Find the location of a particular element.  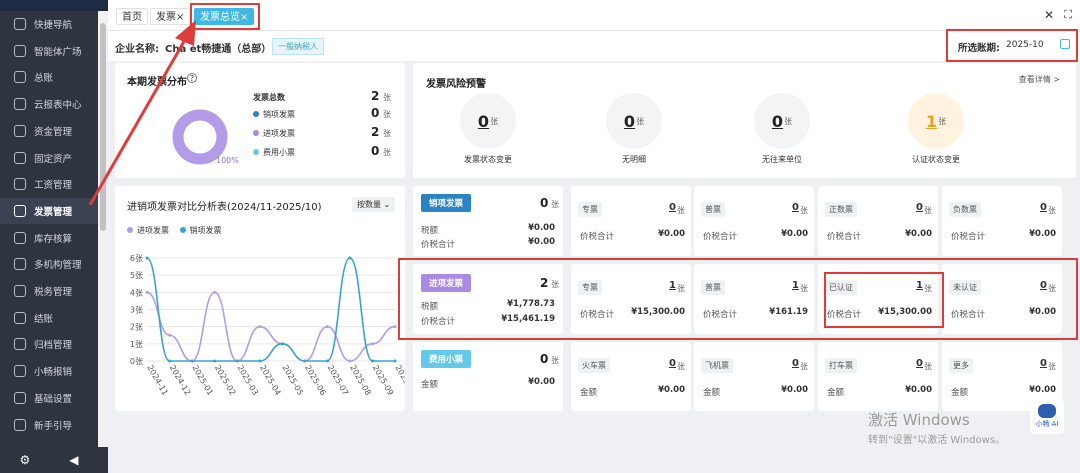

expense-col-tag: 火车票 is located at coordinates (594, 365).